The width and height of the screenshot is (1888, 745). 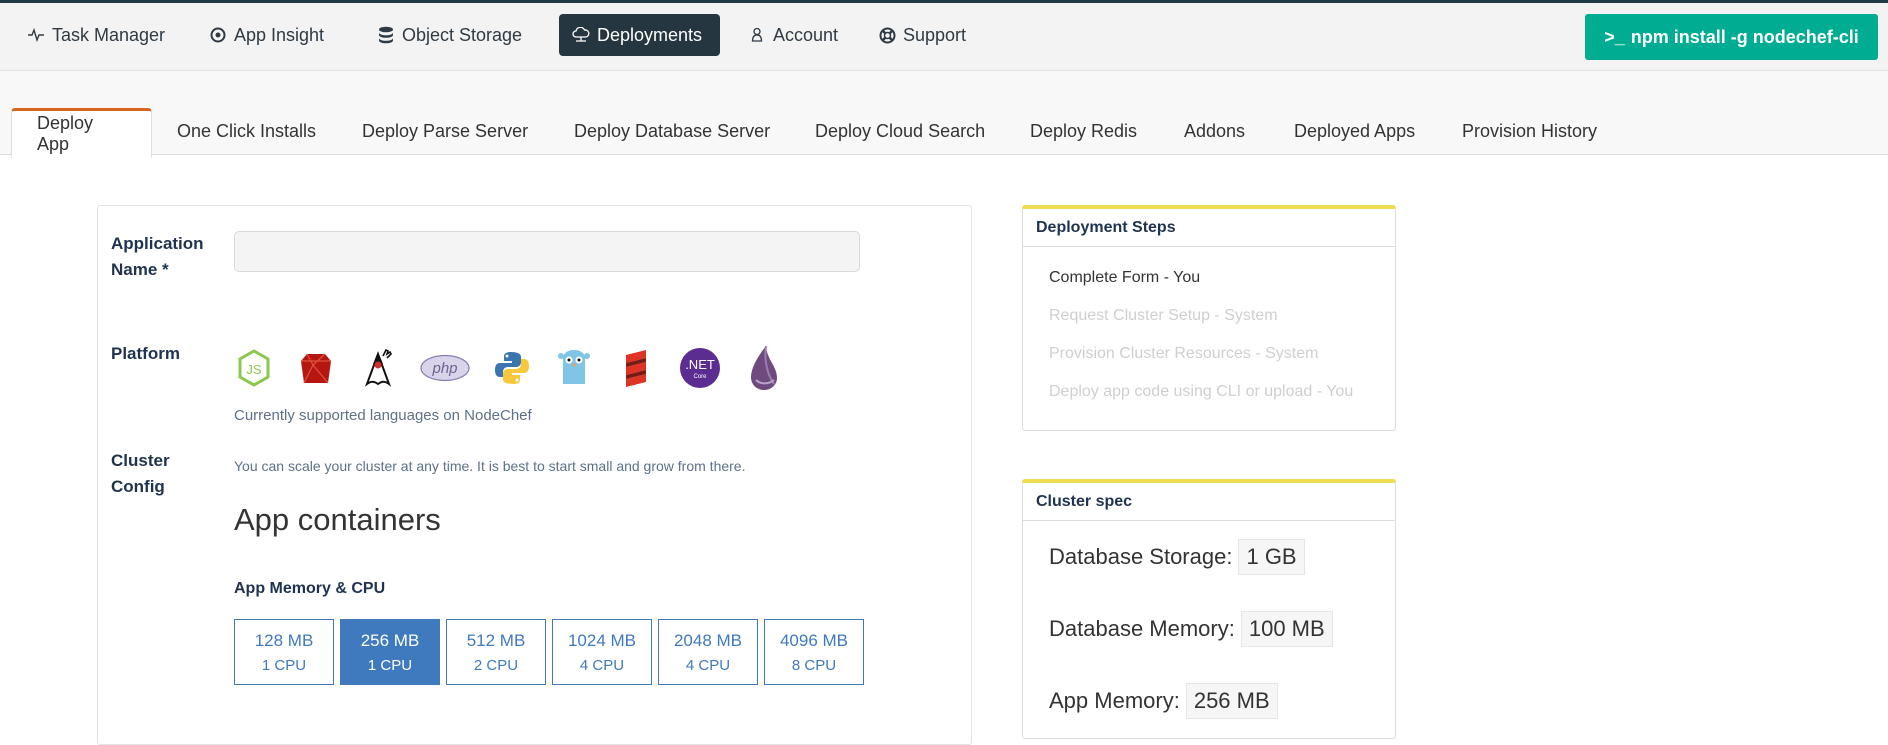 What do you see at coordinates (140, 269) in the screenshot?
I see `label-line: Name *` at bounding box center [140, 269].